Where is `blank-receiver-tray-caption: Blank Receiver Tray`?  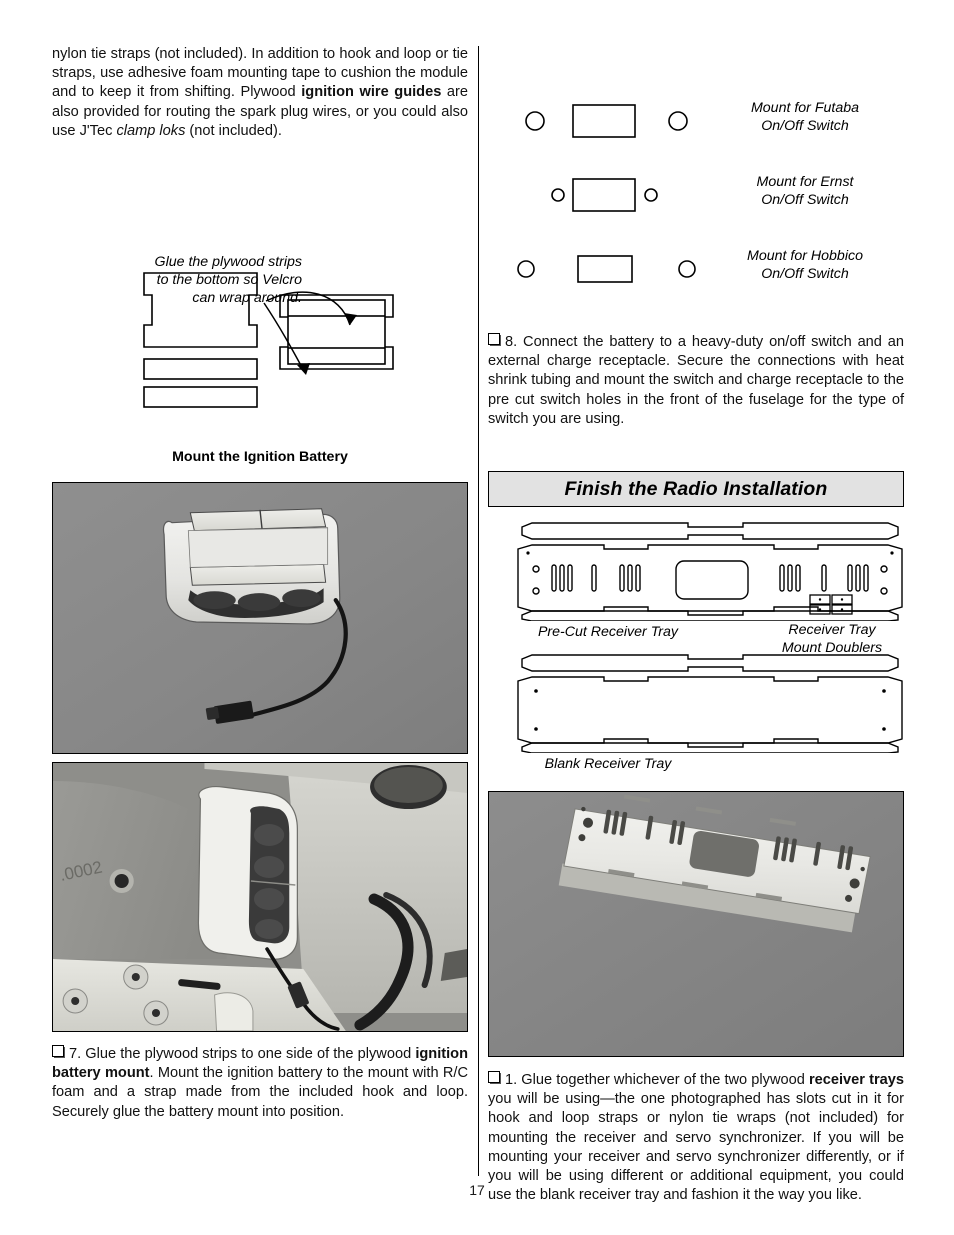 blank-receiver-tray-caption: Blank Receiver Tray is located at coordinates (608, 764).